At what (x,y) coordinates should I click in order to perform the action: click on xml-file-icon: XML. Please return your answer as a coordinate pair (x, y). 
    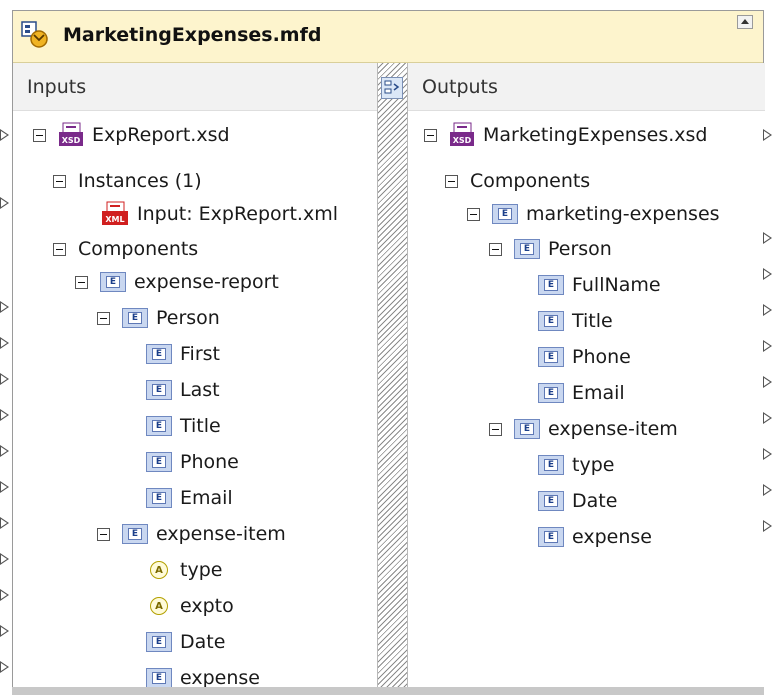
    Looking at the image, I should click on (115, 213).